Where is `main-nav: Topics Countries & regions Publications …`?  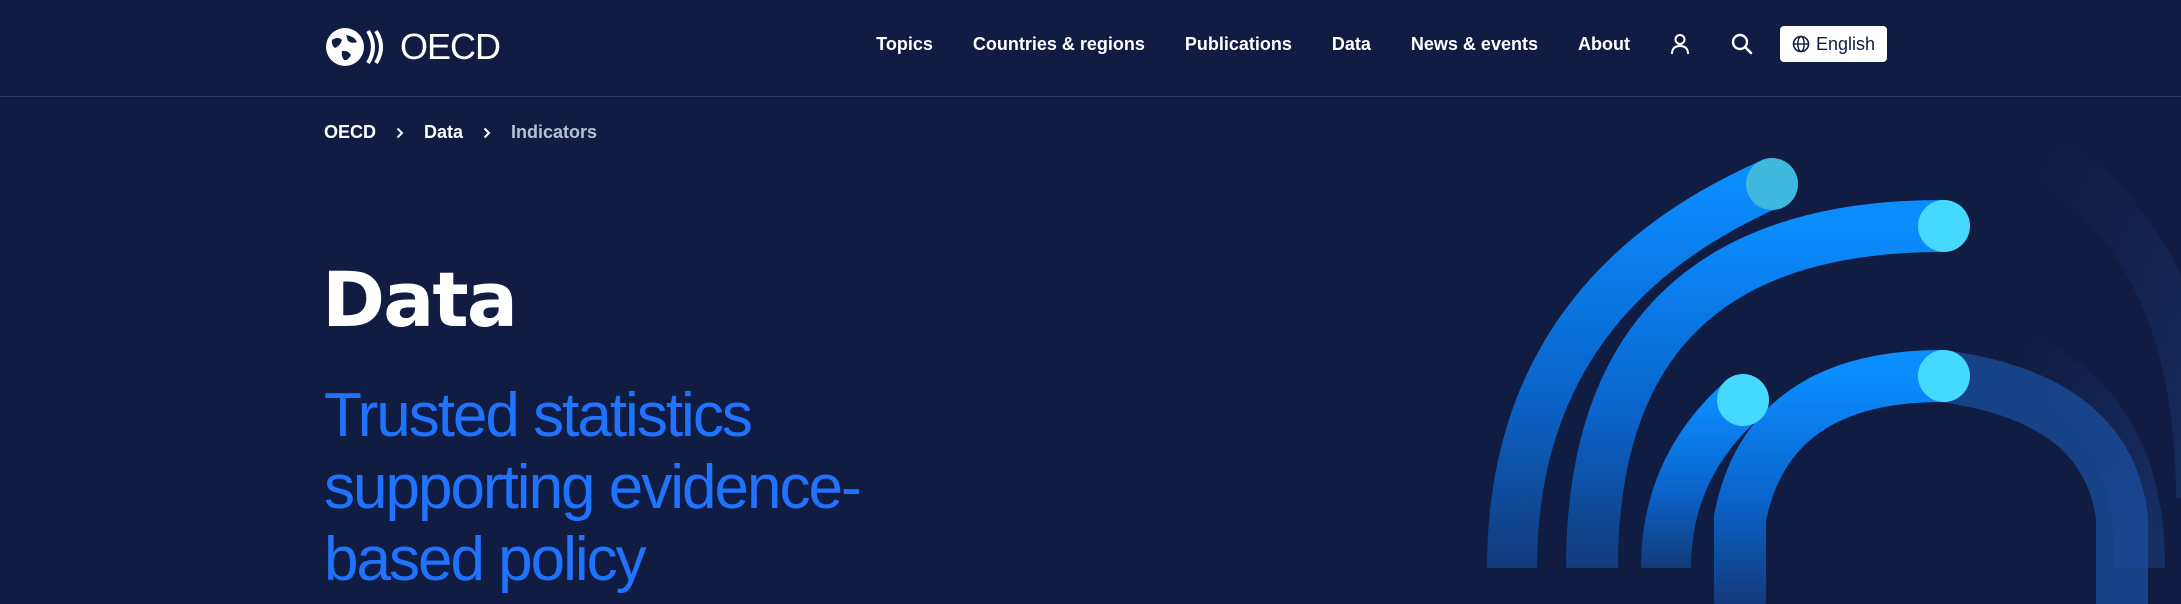 main-nav: Topics Countries & regions Publications … is located at coordinates (1381, 44).